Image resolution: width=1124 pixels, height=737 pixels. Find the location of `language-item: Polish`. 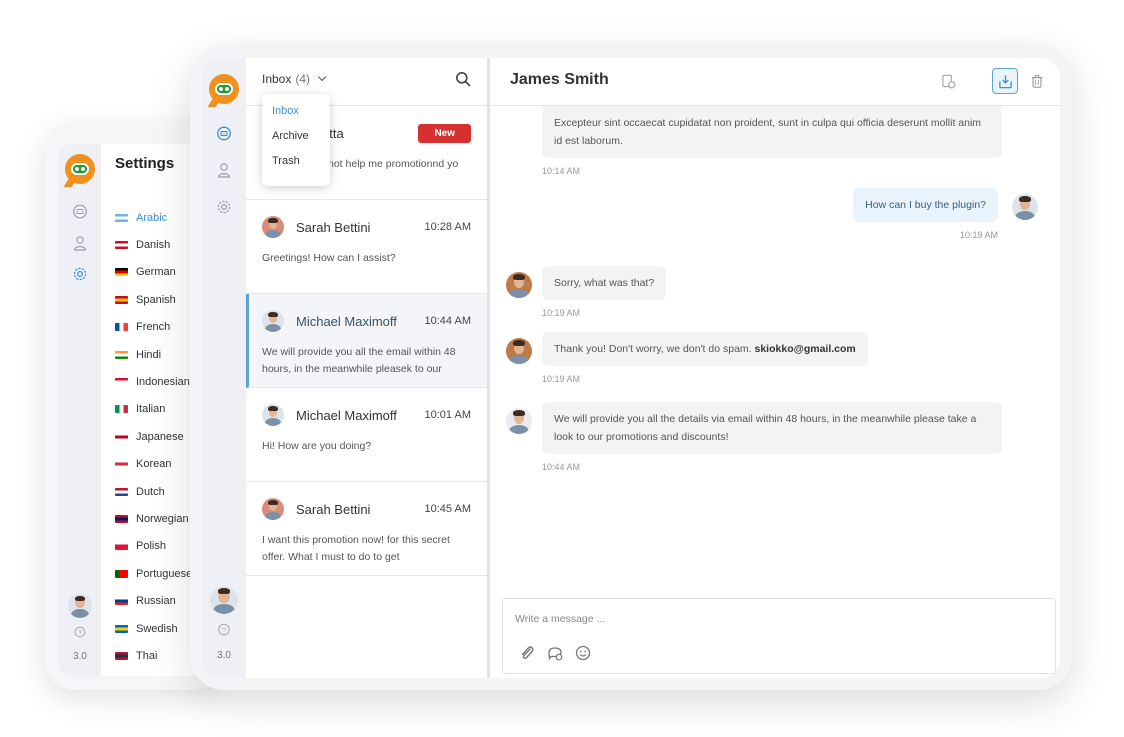

language-item: Polish is located at coordinates (153, 546).